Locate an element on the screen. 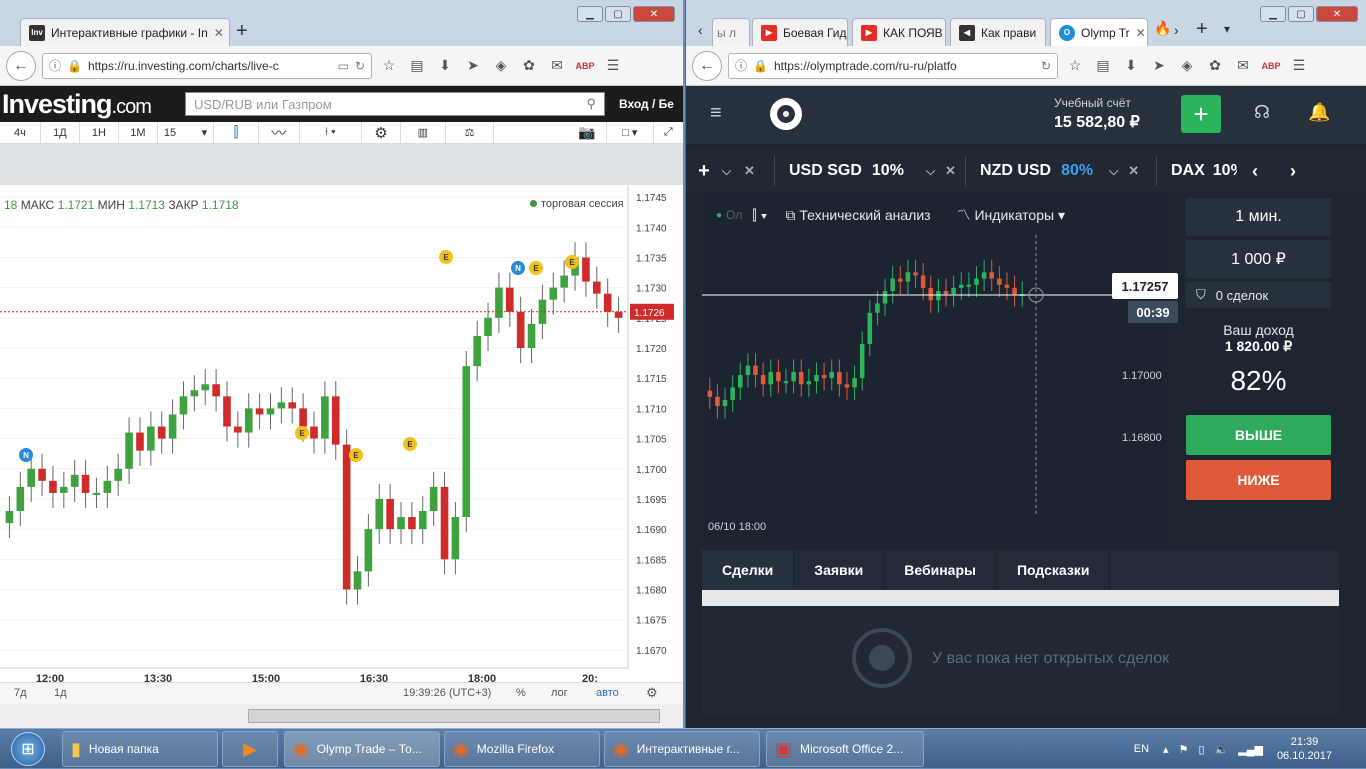 The width and height of the screenshot is (1366, 769). taskbar-firefox: ◉ Mozilla Firefox is located at coordinates (522, 749).